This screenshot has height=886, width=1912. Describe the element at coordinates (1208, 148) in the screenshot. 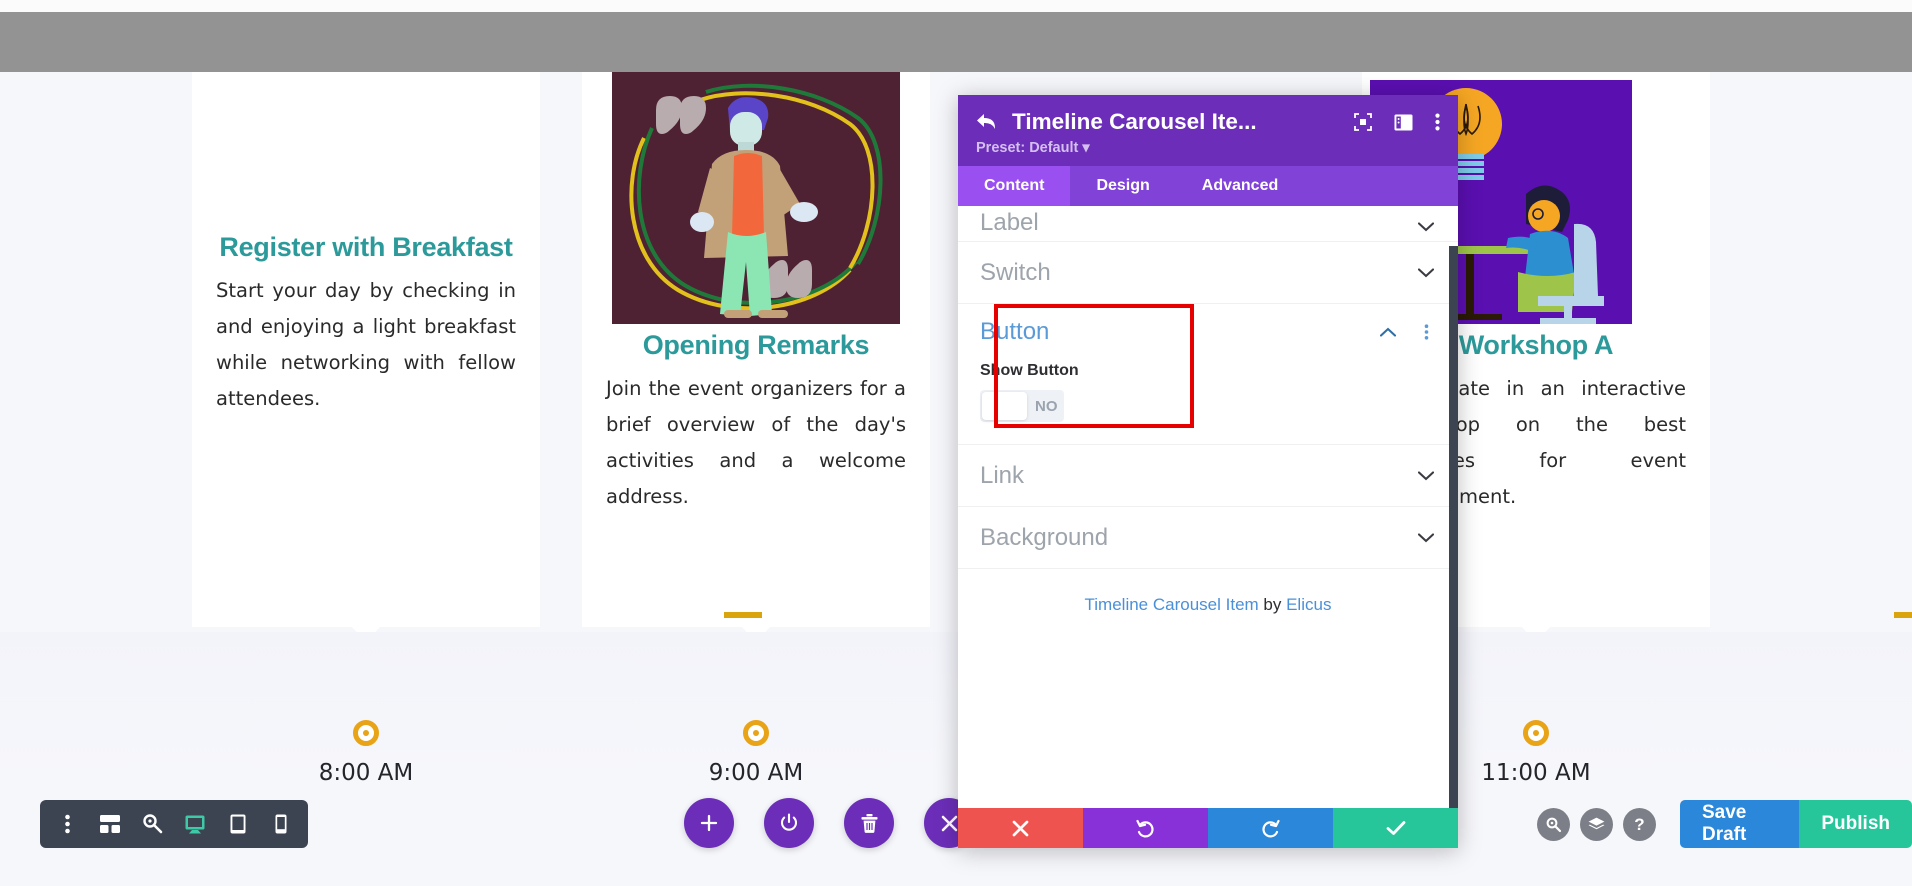

I see `preset-selector: Preset: Default ▾` at that location.